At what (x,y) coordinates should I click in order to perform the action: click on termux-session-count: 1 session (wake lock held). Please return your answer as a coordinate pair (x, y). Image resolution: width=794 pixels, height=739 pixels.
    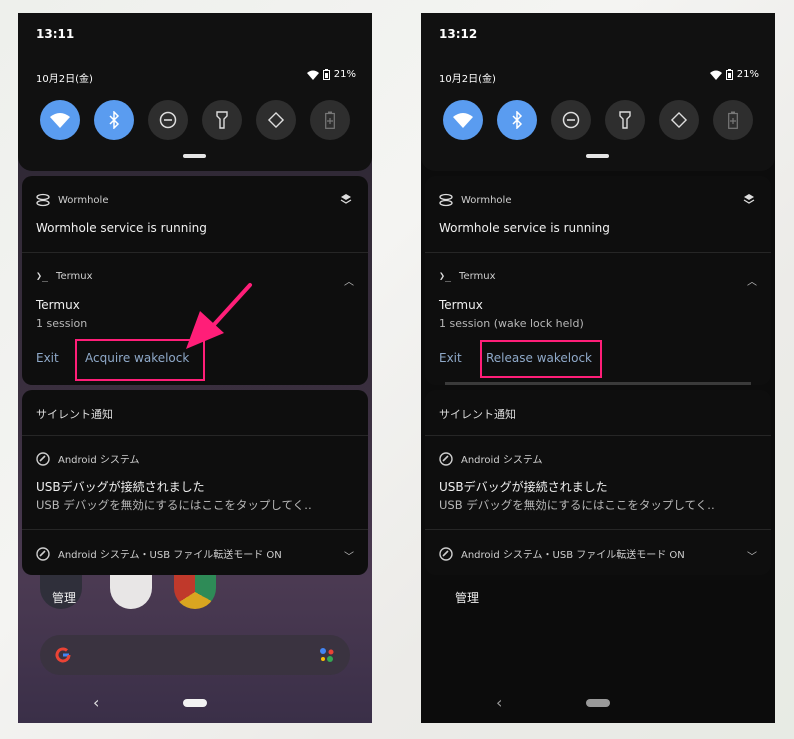
    Looking at the image, I should click on (511, 323).